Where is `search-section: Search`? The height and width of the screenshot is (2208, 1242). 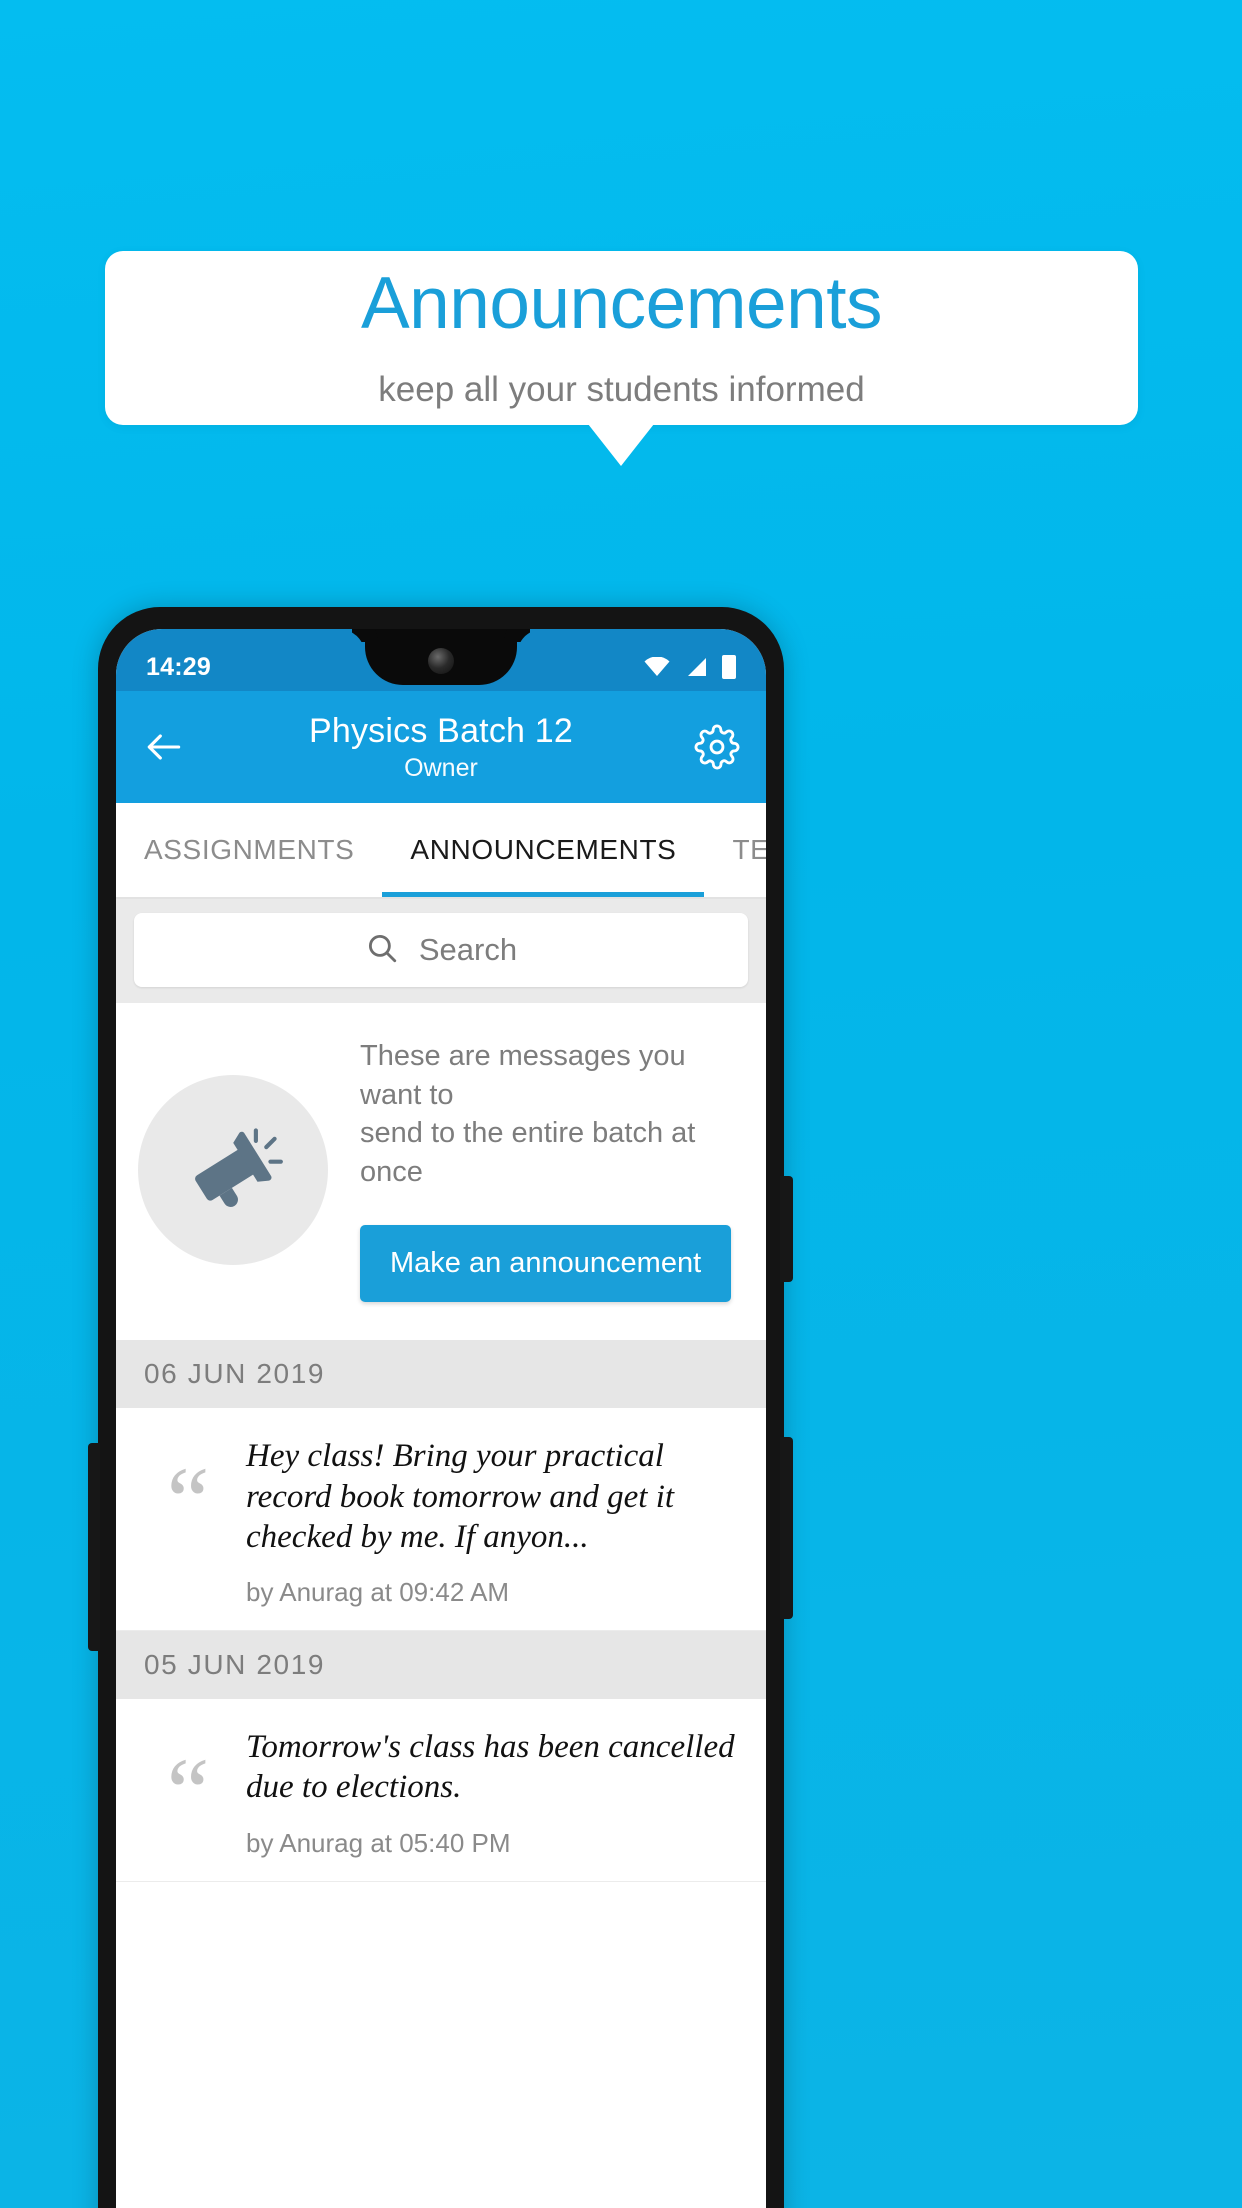 search-section: Search is located at coordinates (441, 951).